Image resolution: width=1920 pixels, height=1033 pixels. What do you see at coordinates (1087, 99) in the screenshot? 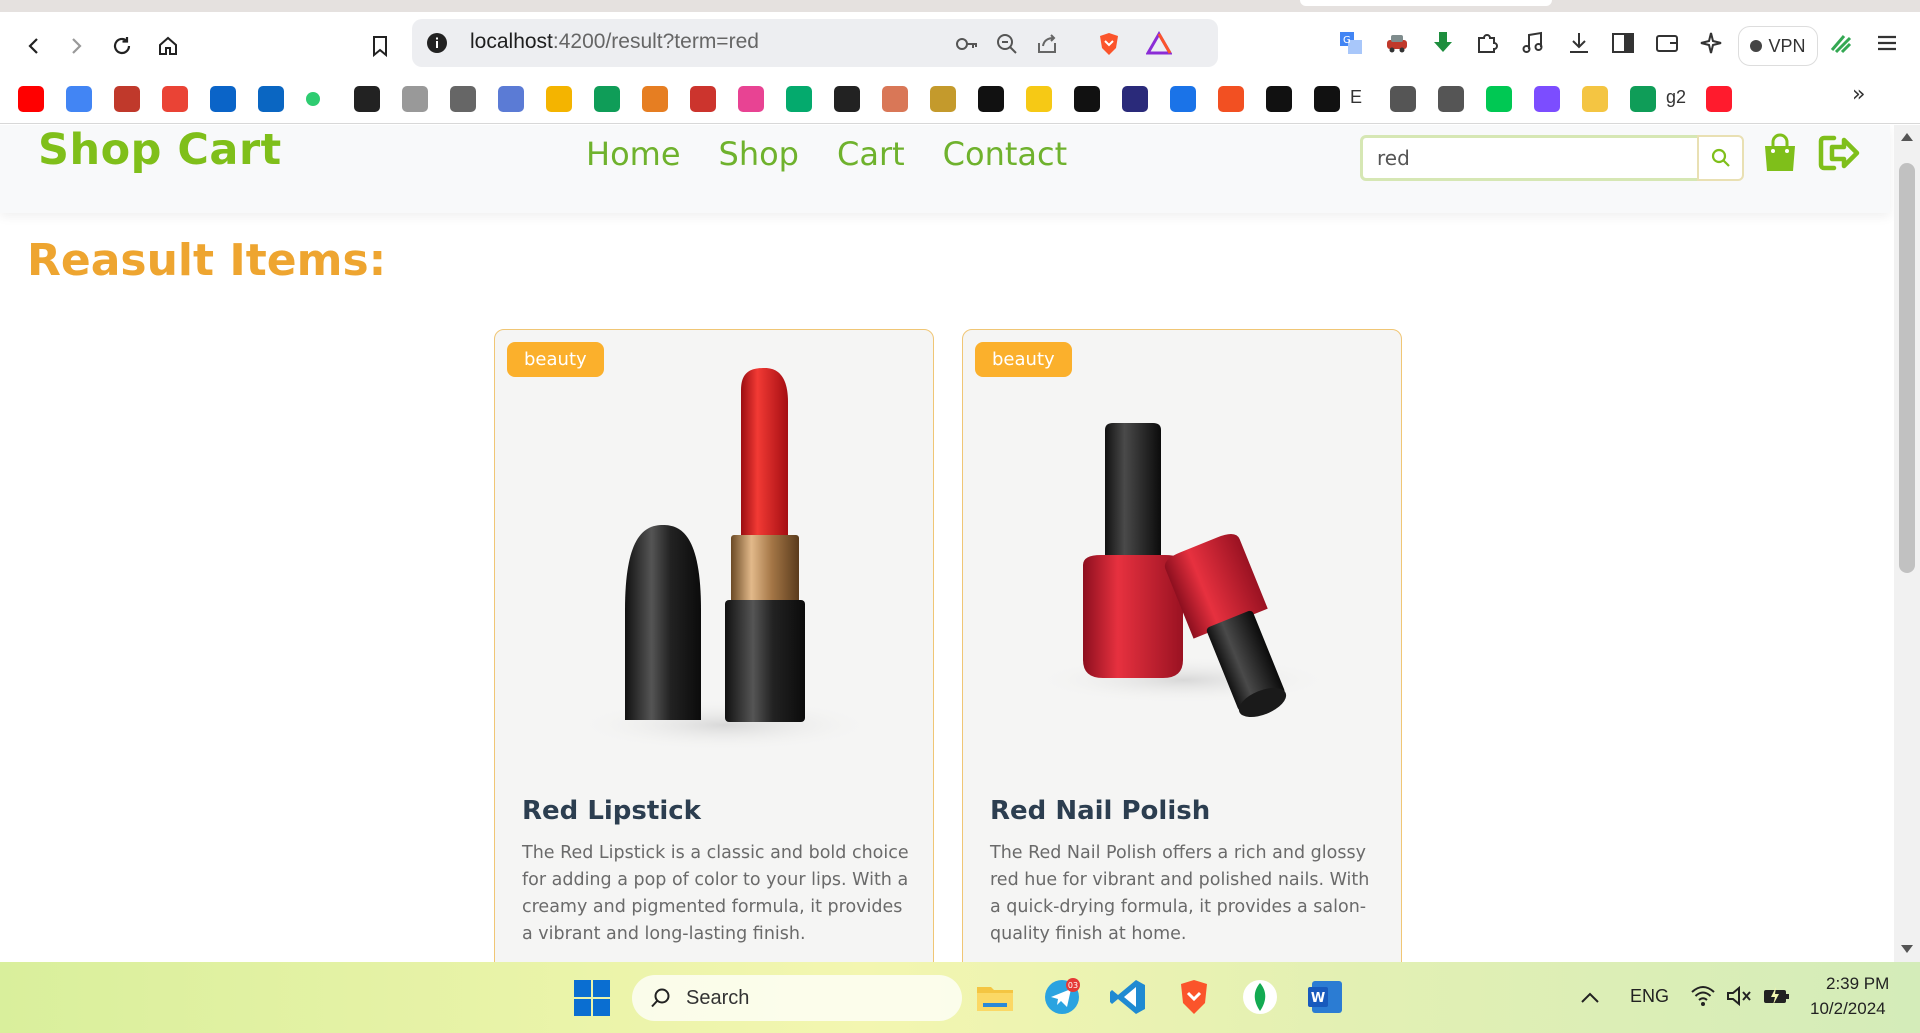
I see `github-icon` at bounding box center [1087, 99].